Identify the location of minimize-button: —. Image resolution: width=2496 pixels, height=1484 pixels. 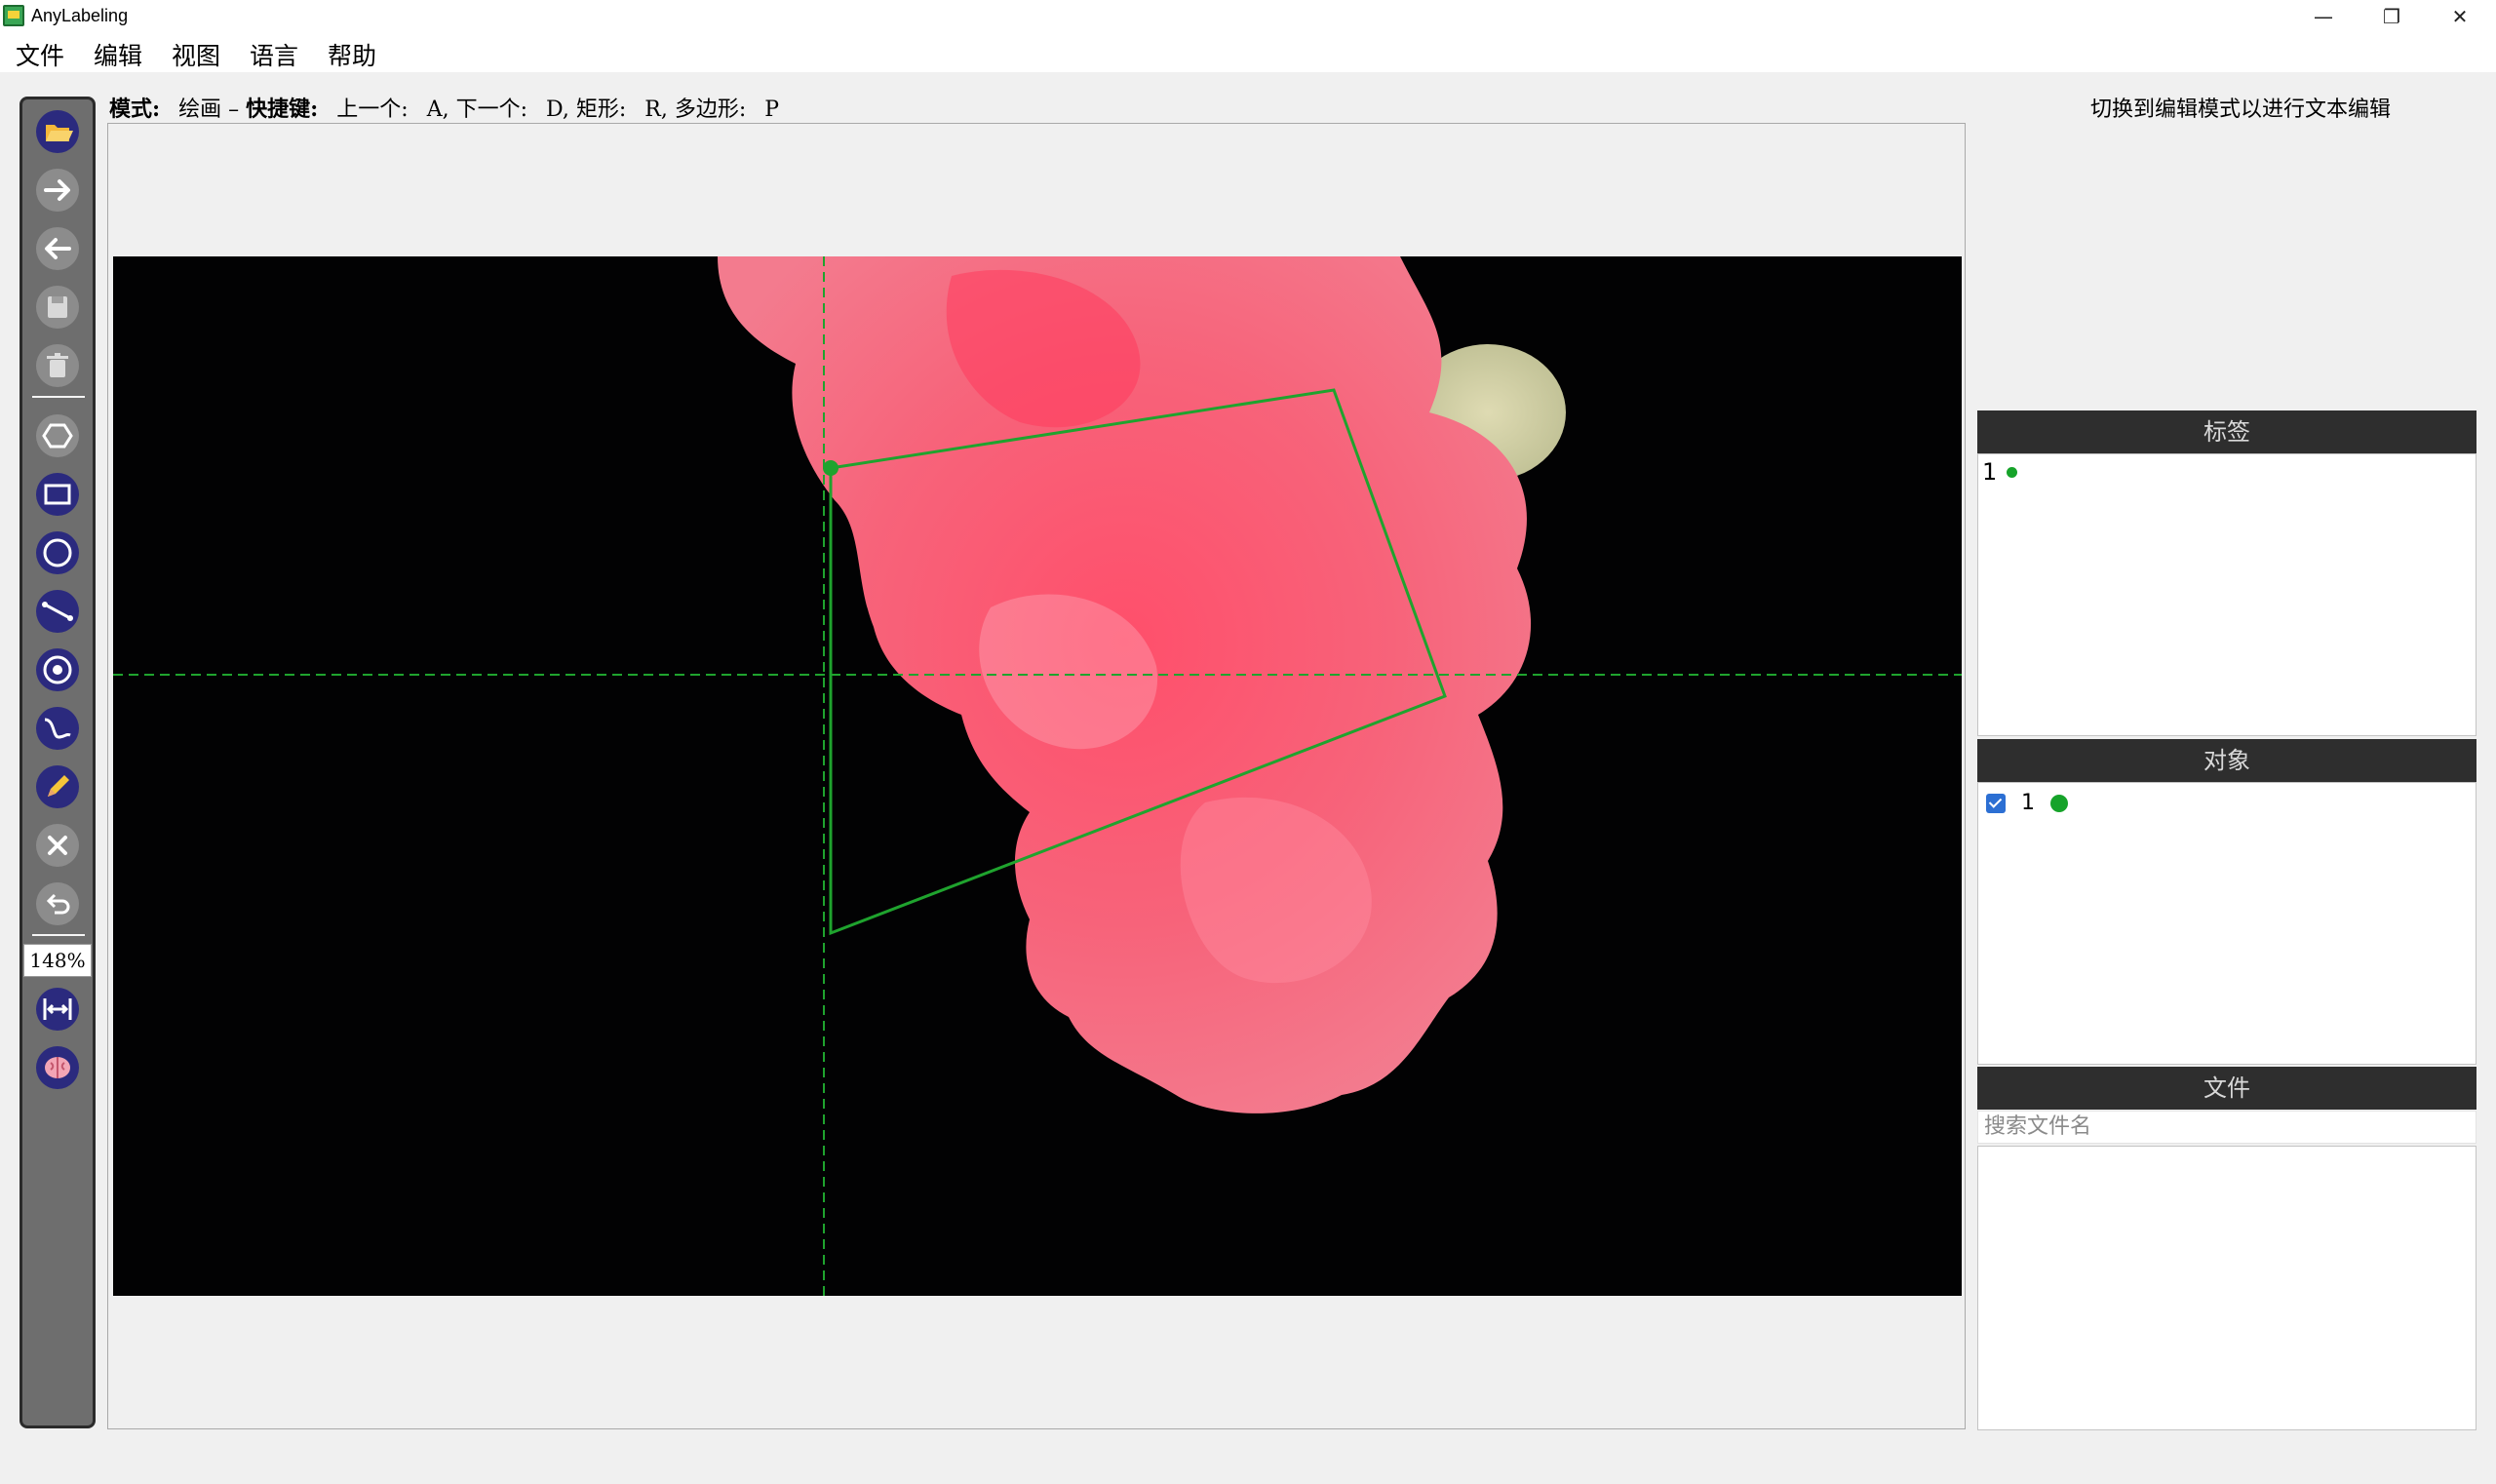
(2323, 16).